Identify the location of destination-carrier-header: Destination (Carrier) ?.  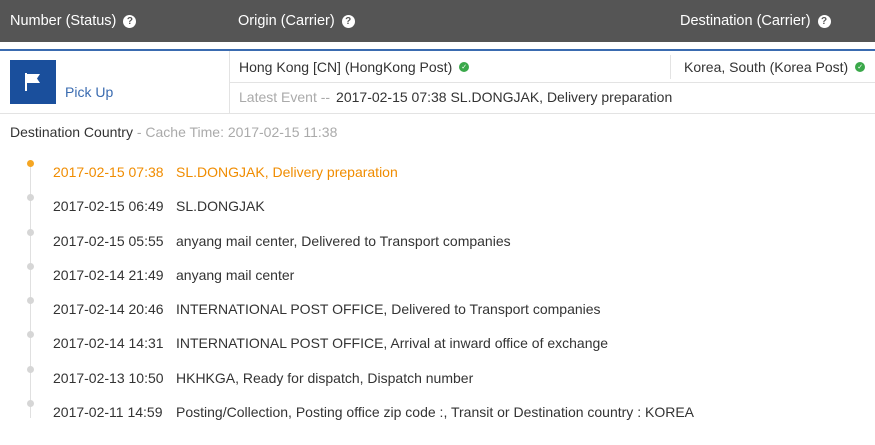
(755, 21).